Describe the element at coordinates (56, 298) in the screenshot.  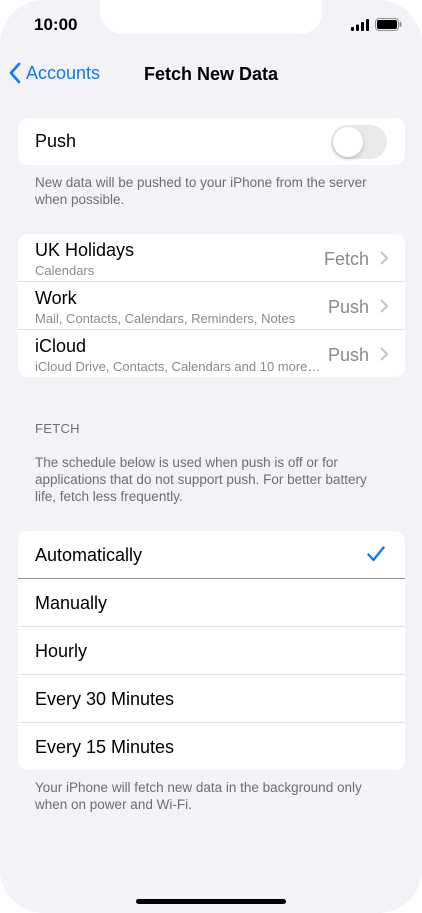
I see `account-name: Work` at that location.